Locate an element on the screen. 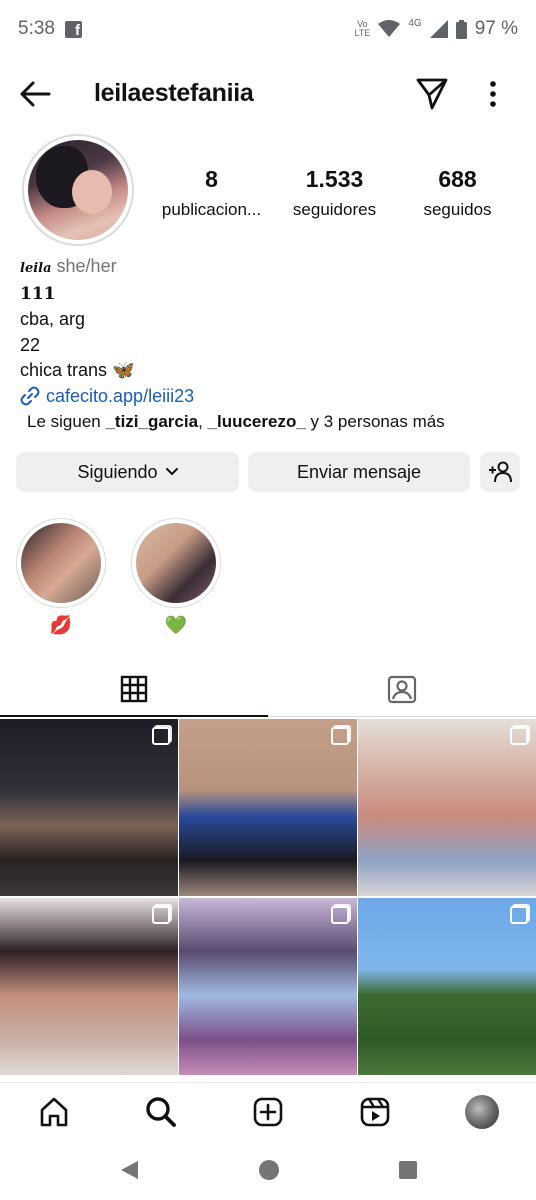 The height and width of the screenshot is (1200, 536). stat-value: 688 is located at coordinates (457, 179).